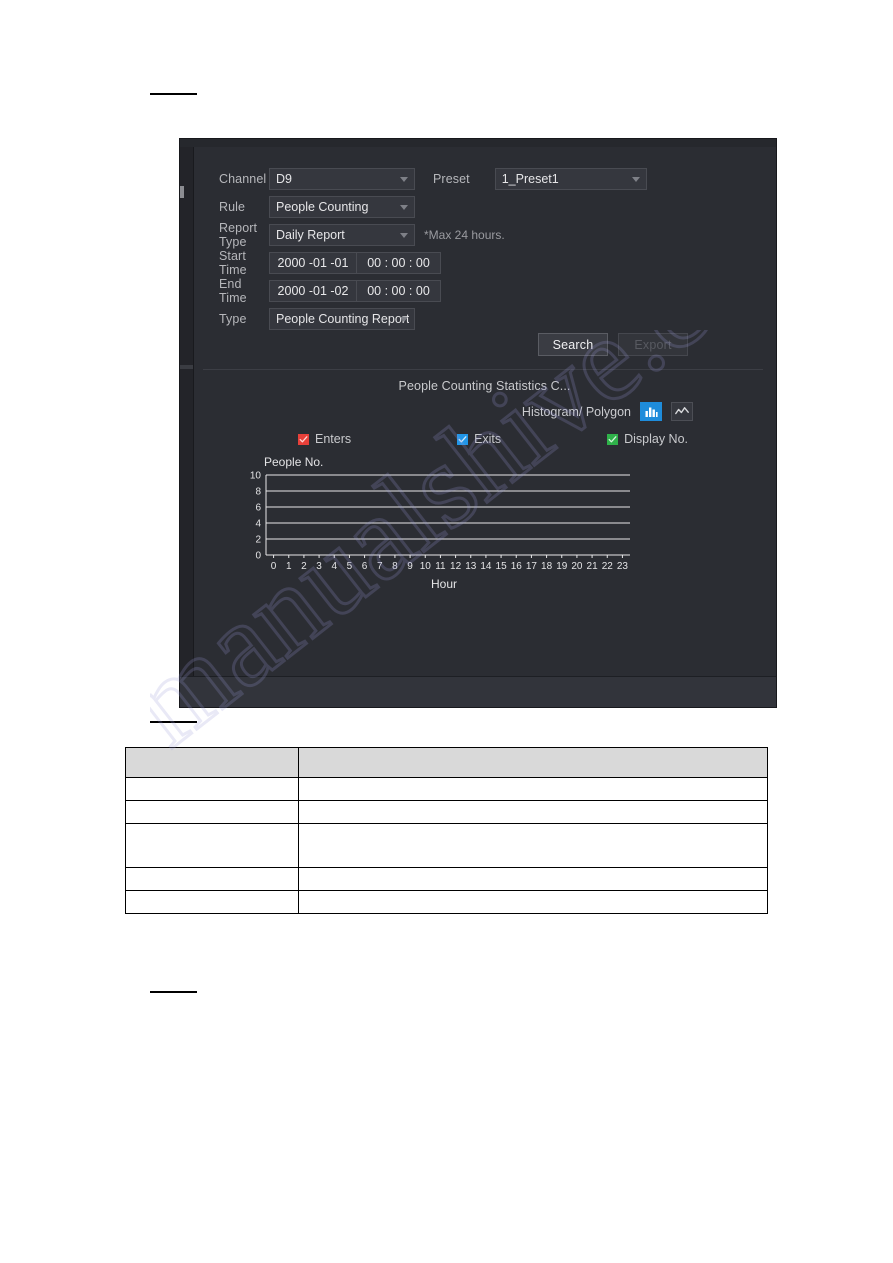  Describe the element at coordinates (547, 566) in the screenshot. I see `svg-text: 18` at that location.